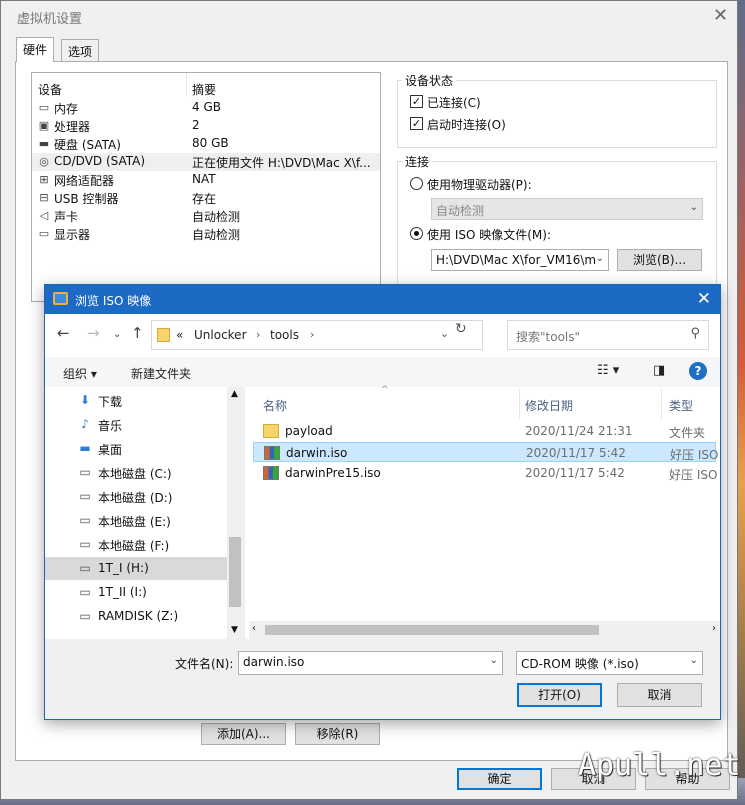 Image resolution: width=745 pixels, height=805 pixels. What do you see at coordinates (609, 663) in the screenshot?
I see `filetype-select: CD-ROM 映像 (*.iso) ⌄` at bounding box center [609, 663].